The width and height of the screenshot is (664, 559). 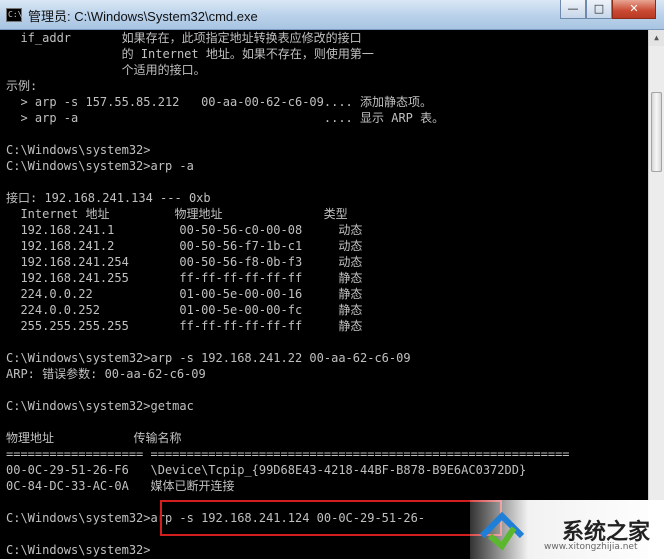 I want to click on console-line: 224.0.0.22 01-00-5e-00-00-16 静态, so click(x=184, y=294).